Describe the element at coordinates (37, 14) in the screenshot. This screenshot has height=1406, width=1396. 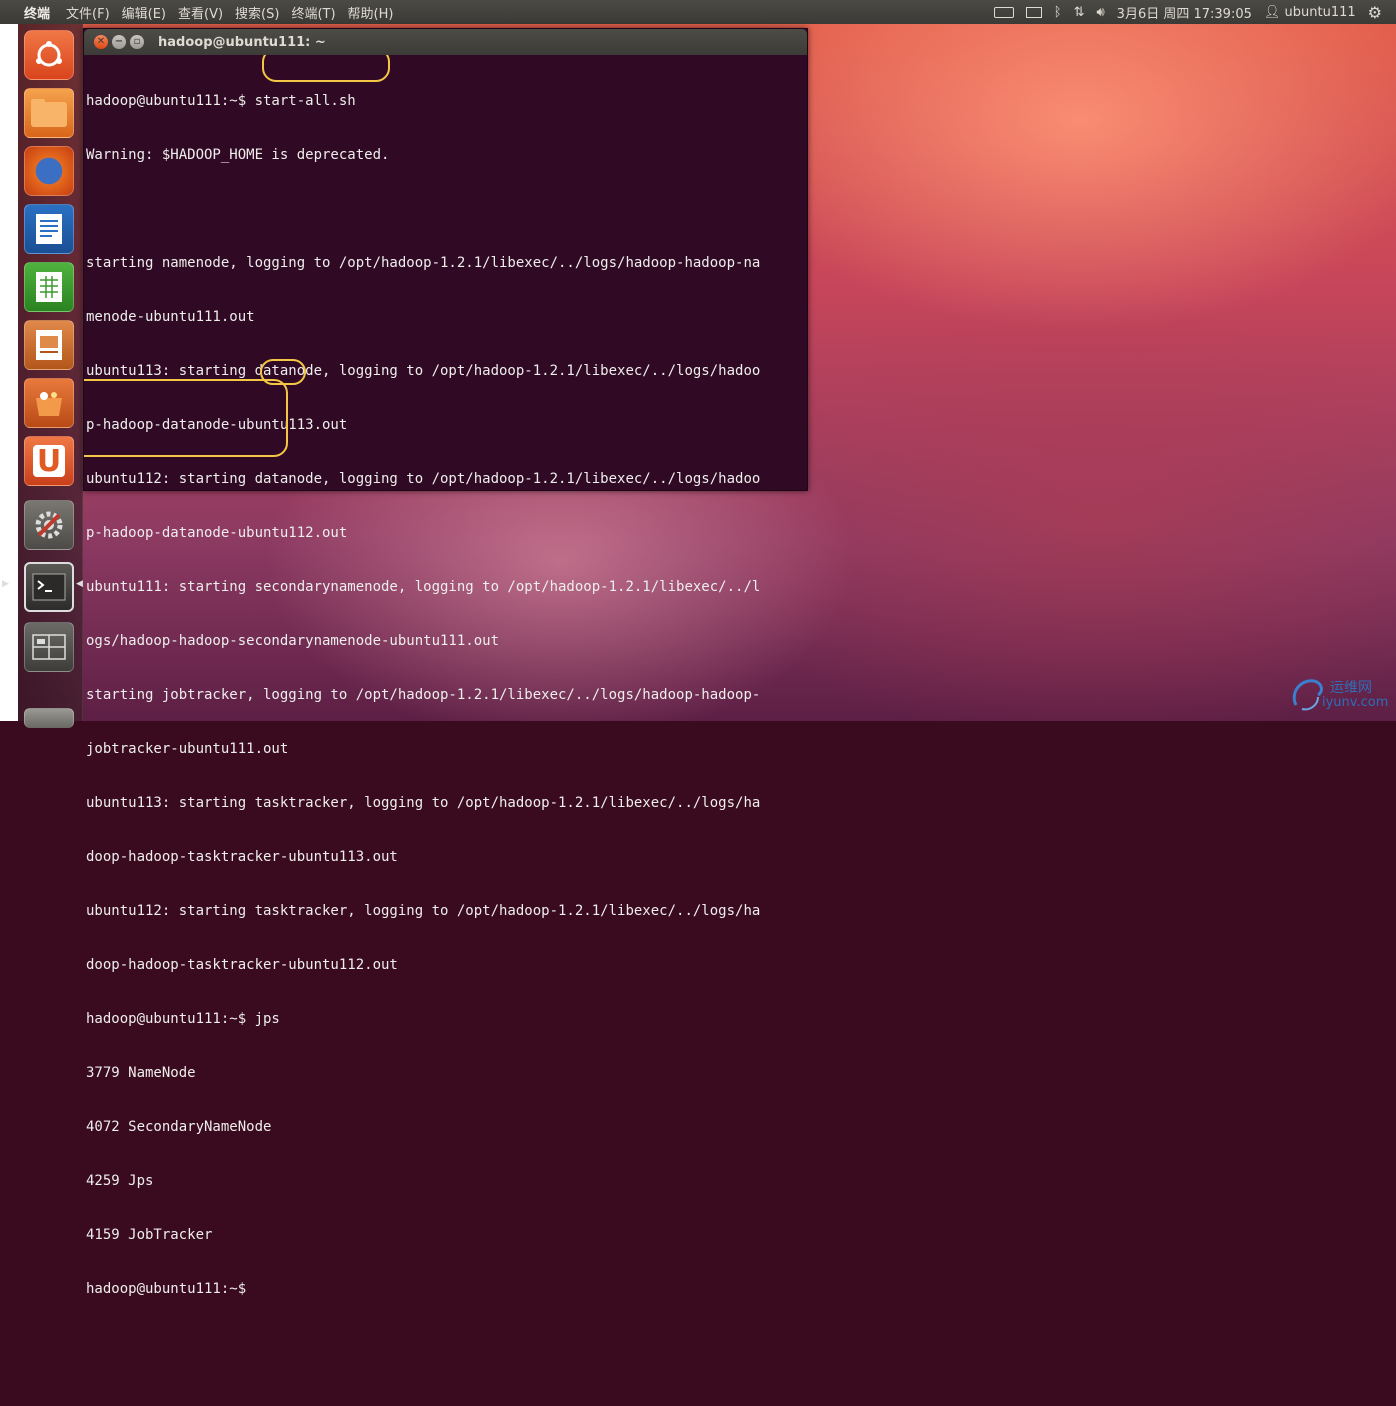
I see `app-name: 终端` at that location.